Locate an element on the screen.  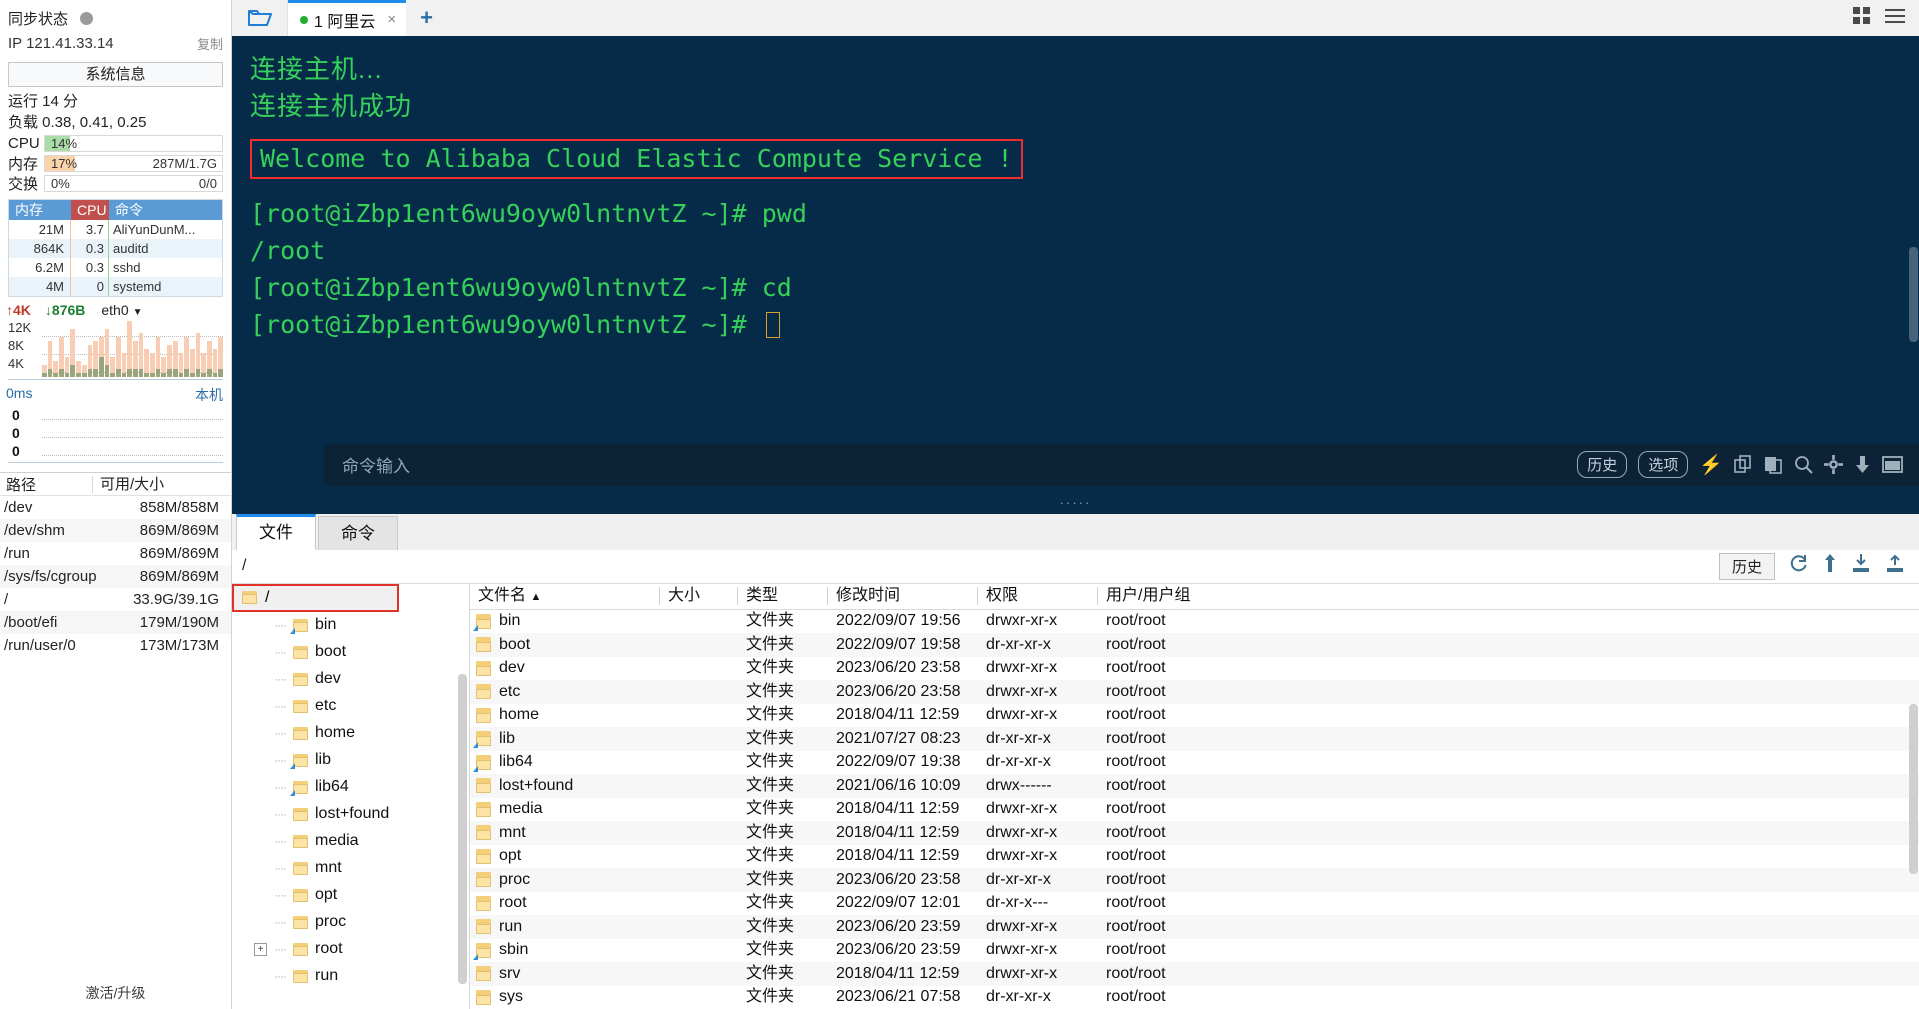
command-toolbar: 历史 选项 ⚡ is located at coordinates (1748, 464).